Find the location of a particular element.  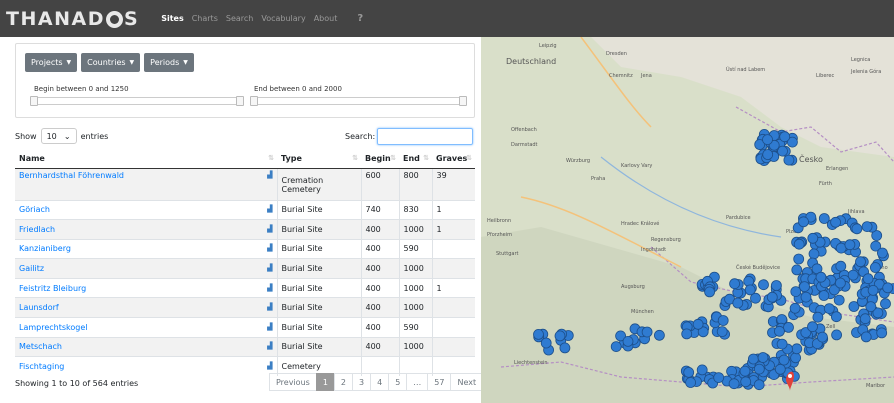

countries-dropdown: Countries ▼ is located at coordinates (111, 62).